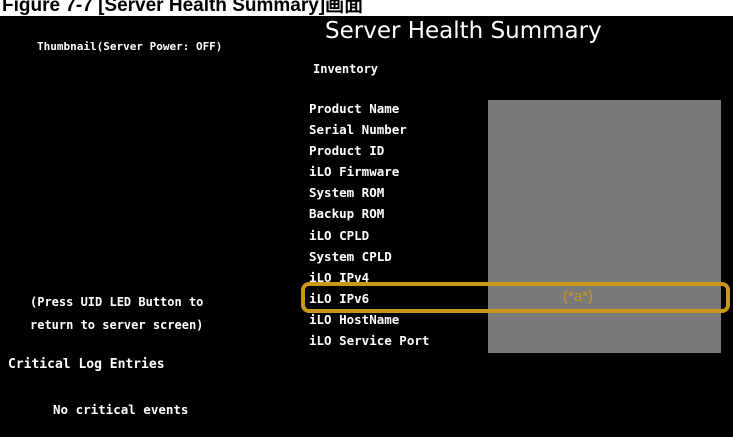 The height and width of the screenshot is (437, 733). What do you see at coordinates (358, 130) in the screenshot?
I see `inventory-item-serial-number: Serial Number` at bounding box center [358, 130].